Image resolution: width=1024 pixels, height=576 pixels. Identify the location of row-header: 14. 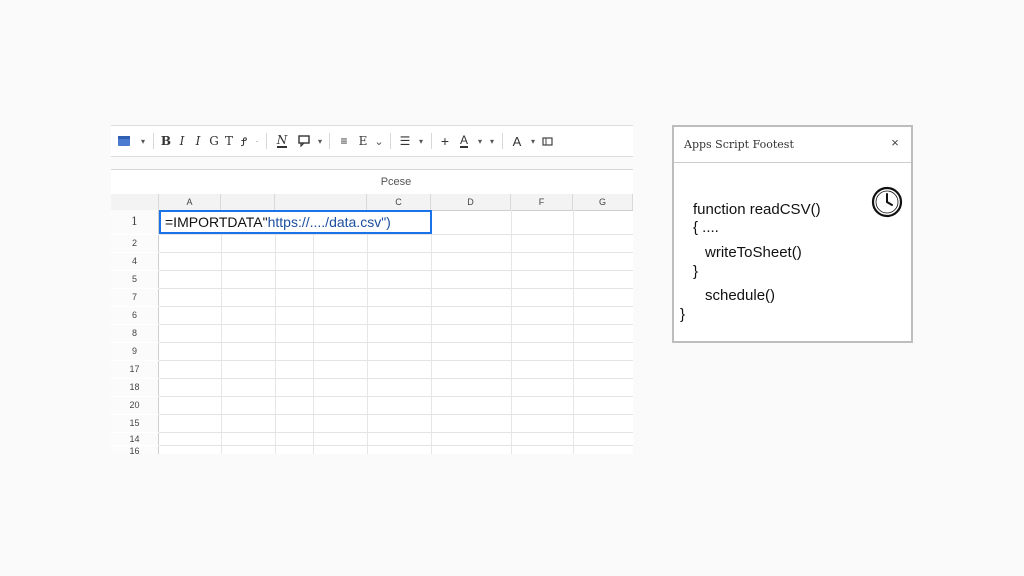
(135, 439).